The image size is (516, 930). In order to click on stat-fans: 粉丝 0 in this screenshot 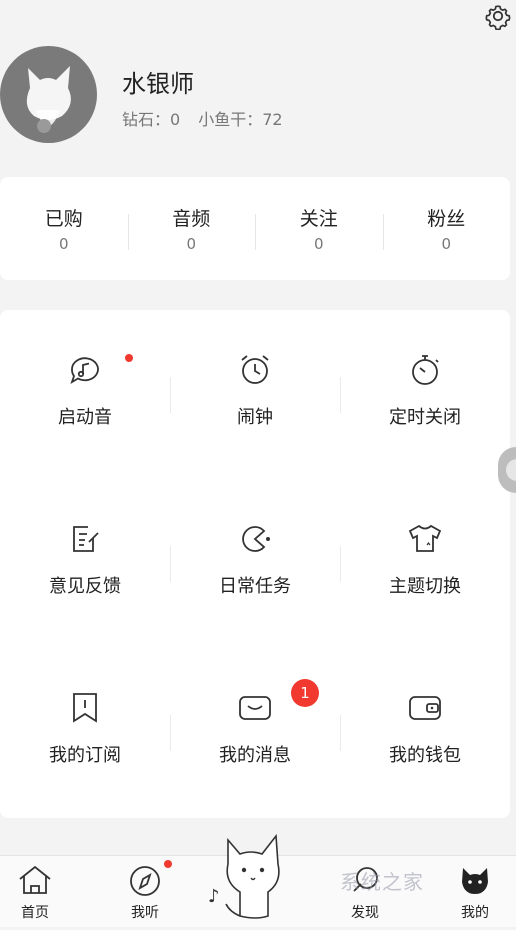, I will do `click(446, 228)`.